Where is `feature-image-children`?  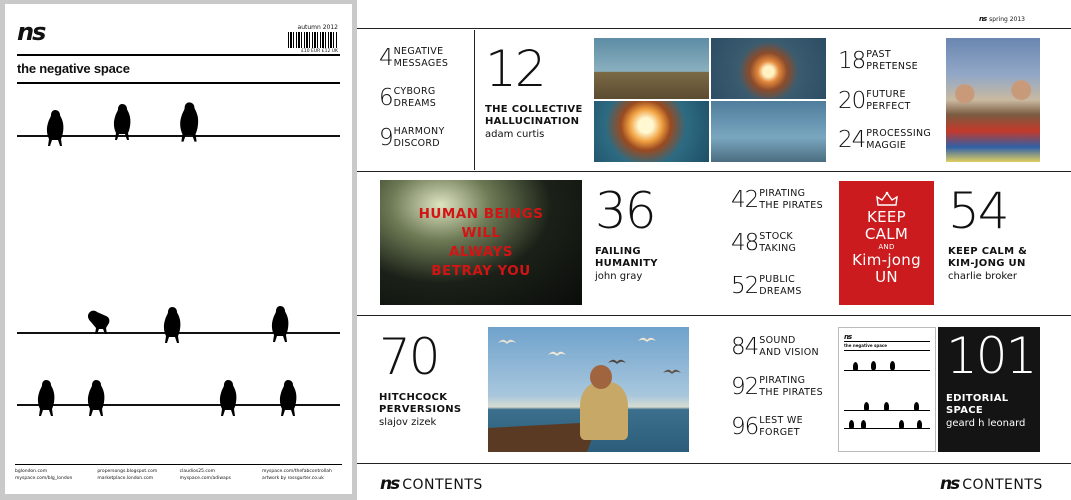 feature-image-children is located at coordinates (993, 100).